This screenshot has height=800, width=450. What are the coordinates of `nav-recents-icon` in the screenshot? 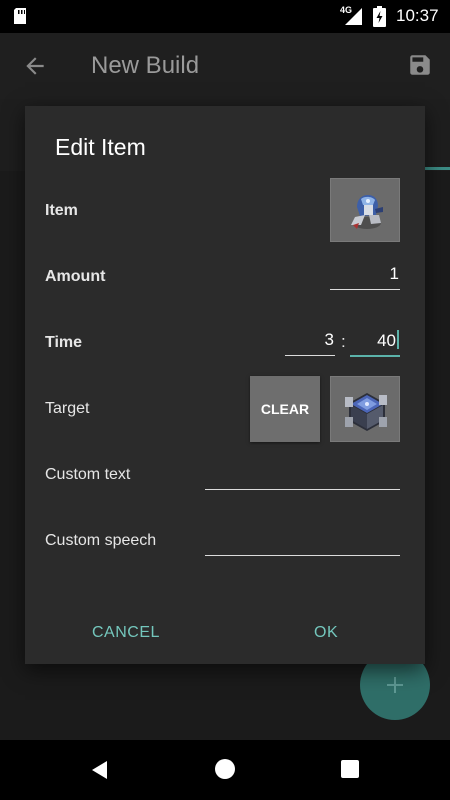 It's located at (350, 769).